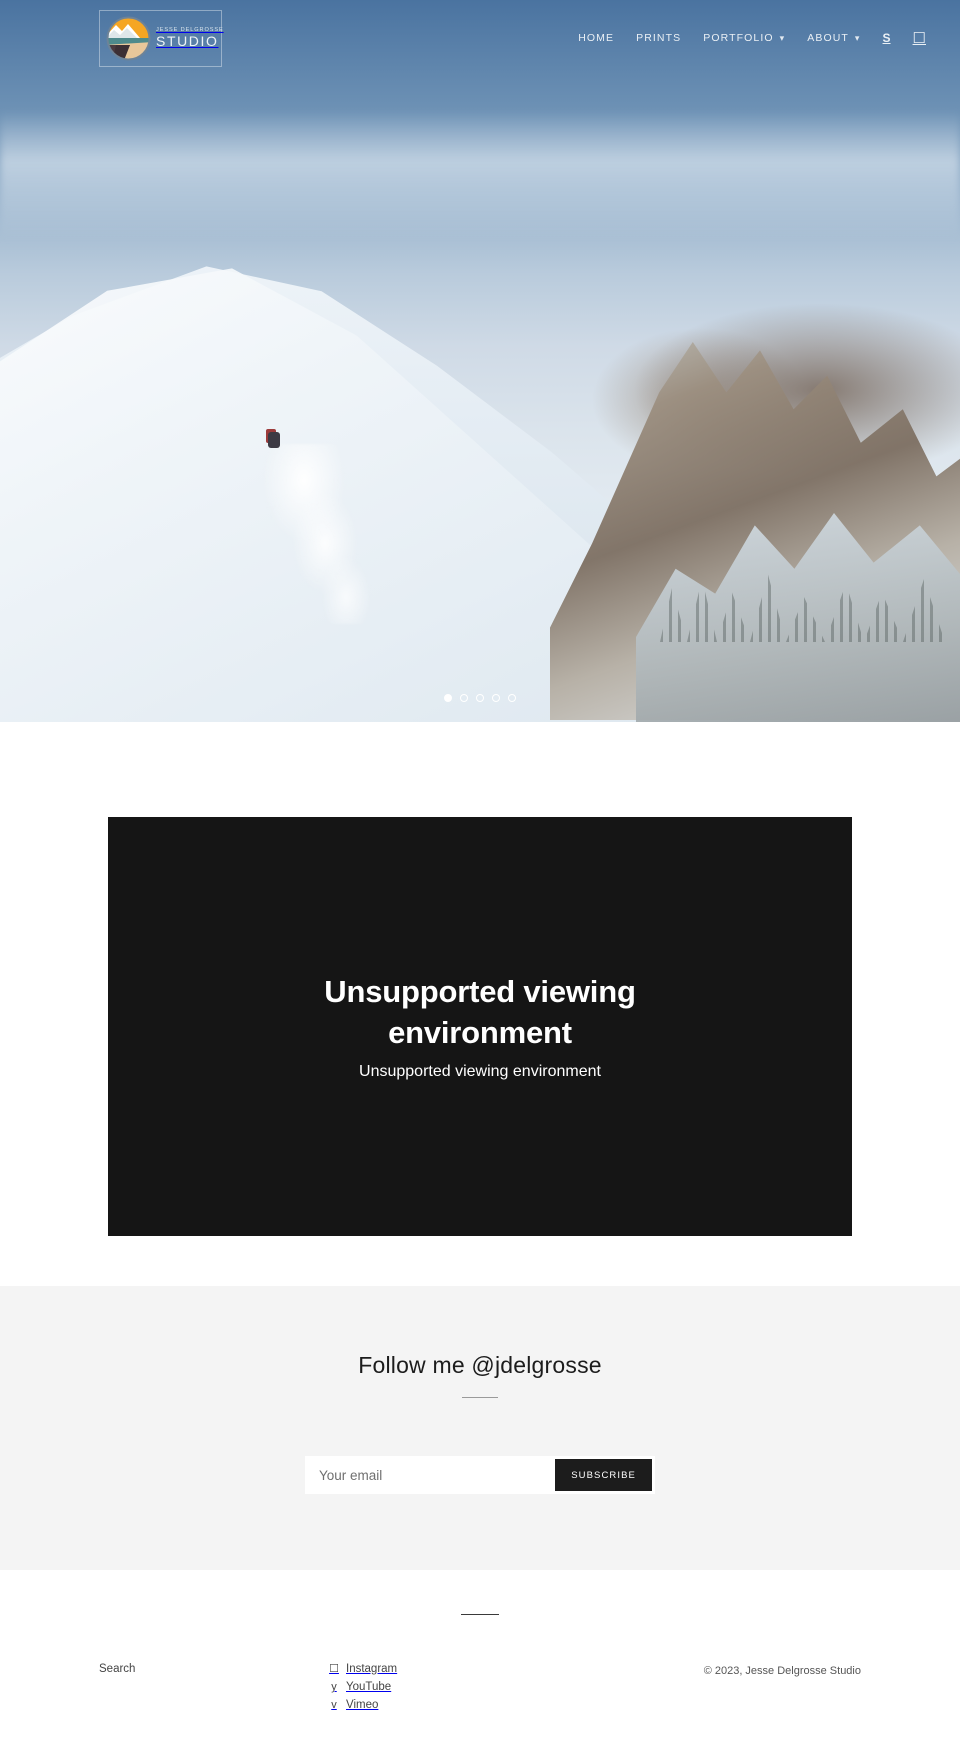 This screenshot has width=960, height=1754. I want to click on footer-column-links: Search, so click(214, 1670).